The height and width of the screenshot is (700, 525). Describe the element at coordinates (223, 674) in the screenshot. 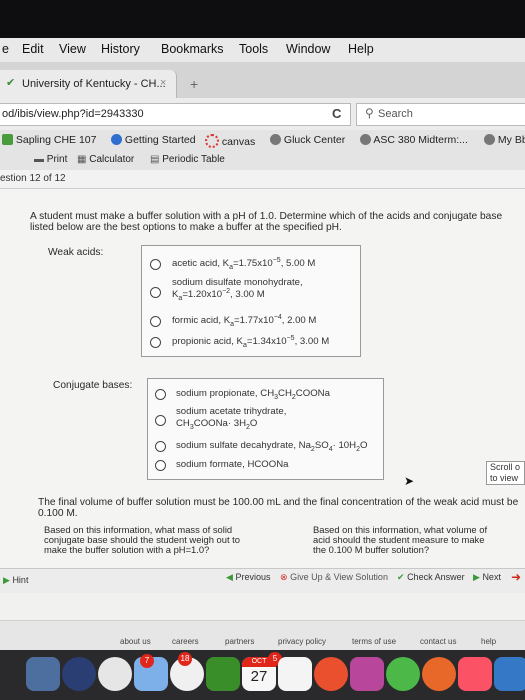

I see `facetime-icon` at that location.